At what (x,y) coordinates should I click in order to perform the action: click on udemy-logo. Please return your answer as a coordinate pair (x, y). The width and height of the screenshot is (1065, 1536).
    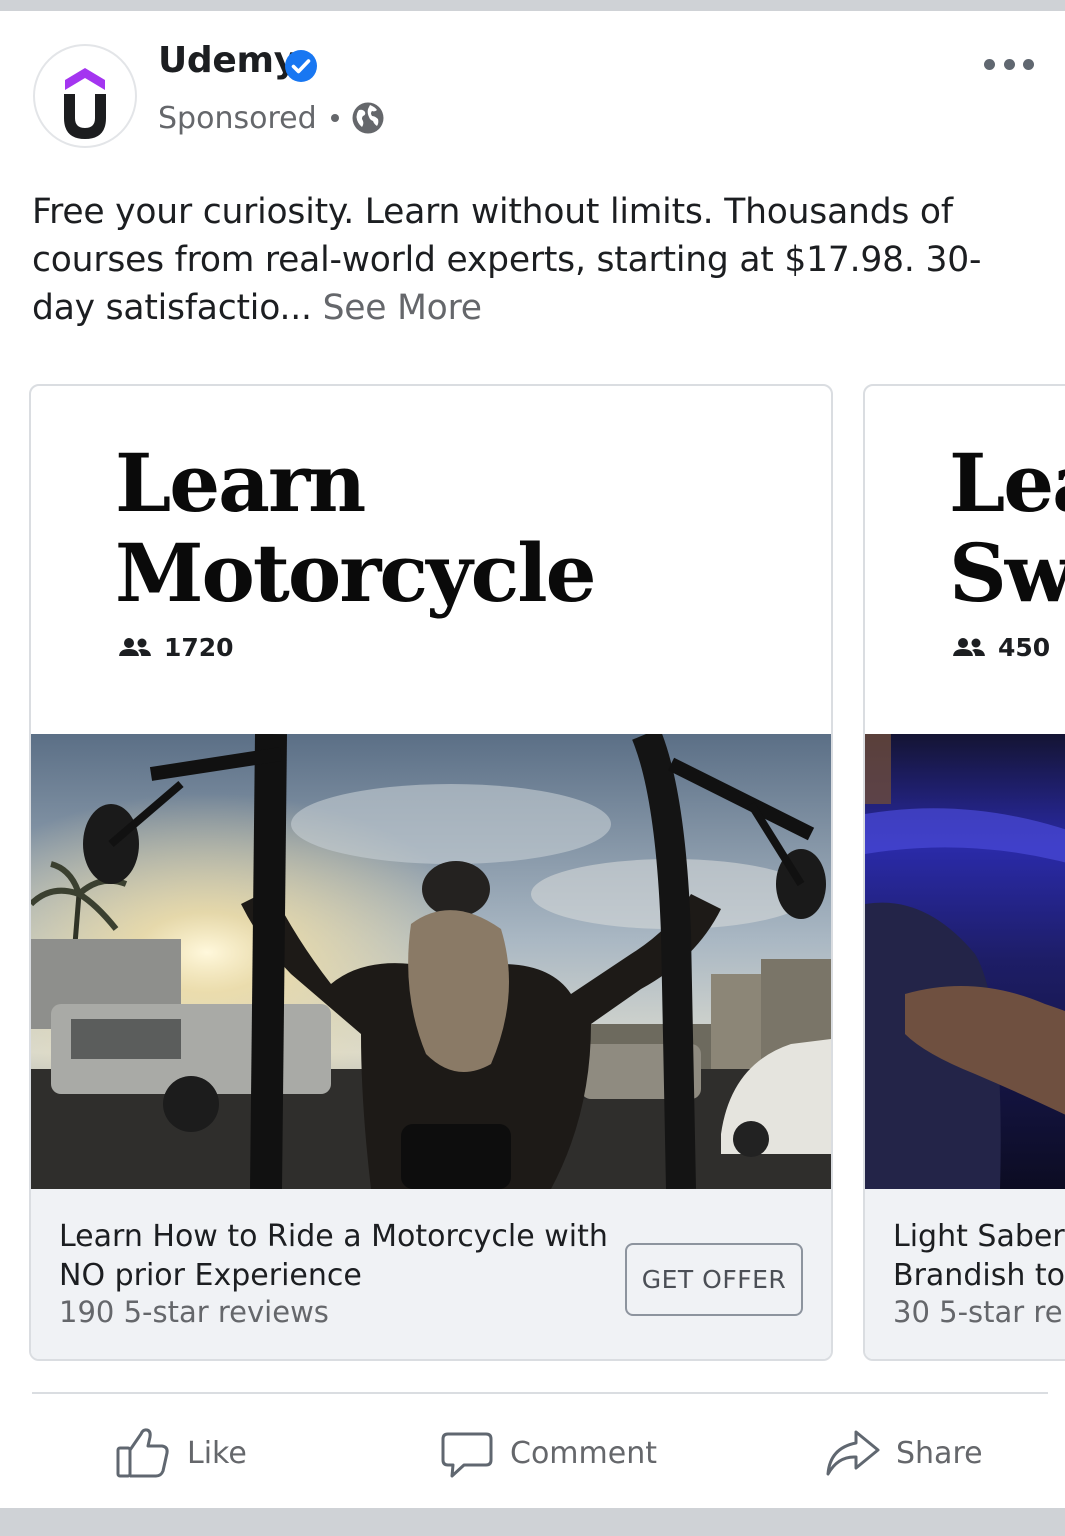
    Looking at the image, I should click on (85, 103).